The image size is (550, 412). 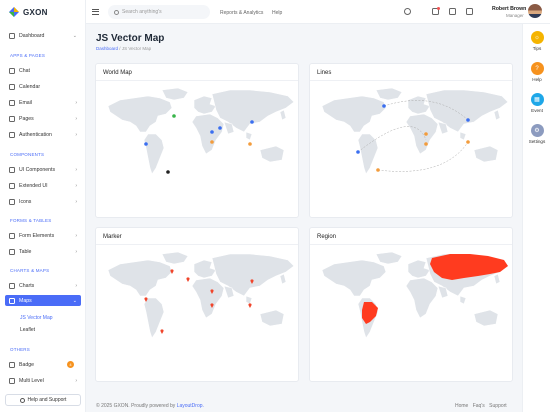 What do you see at coordinates (12, 364) in the screenshot?
I see `badge-icon` at bounding box center [12, 364].